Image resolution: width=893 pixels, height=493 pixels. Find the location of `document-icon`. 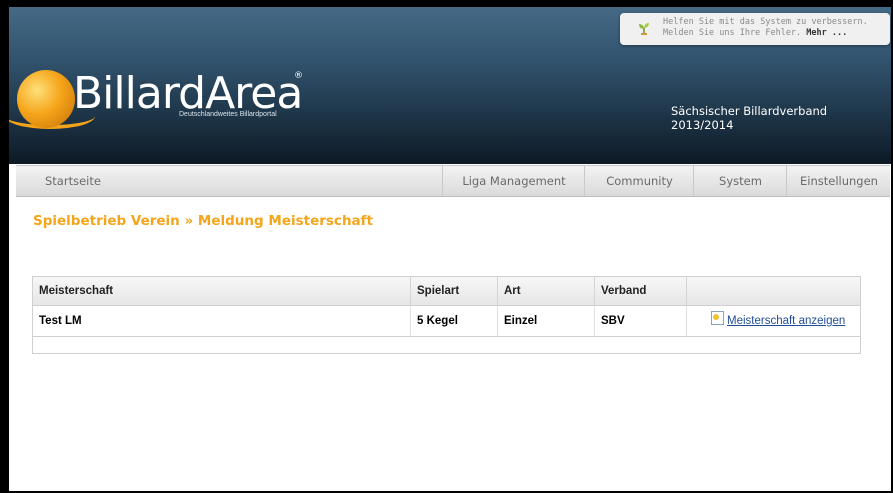

document-icon is located at coordinates (717, 318).